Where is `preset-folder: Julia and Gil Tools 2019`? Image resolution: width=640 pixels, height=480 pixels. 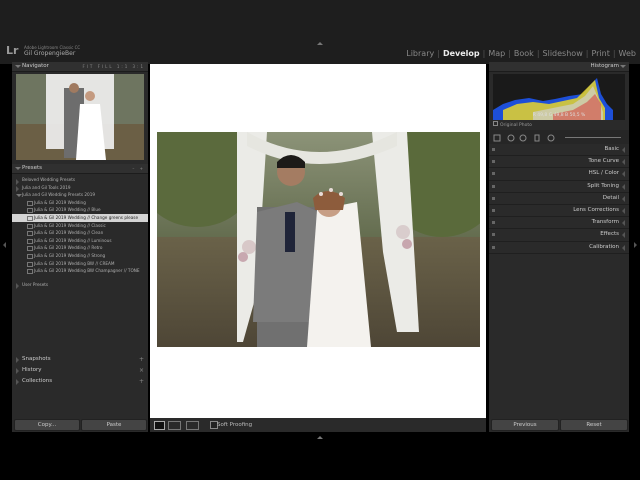 preset-folder: Julia and Gil Tools 2019 is located at coordinates (80, 188).